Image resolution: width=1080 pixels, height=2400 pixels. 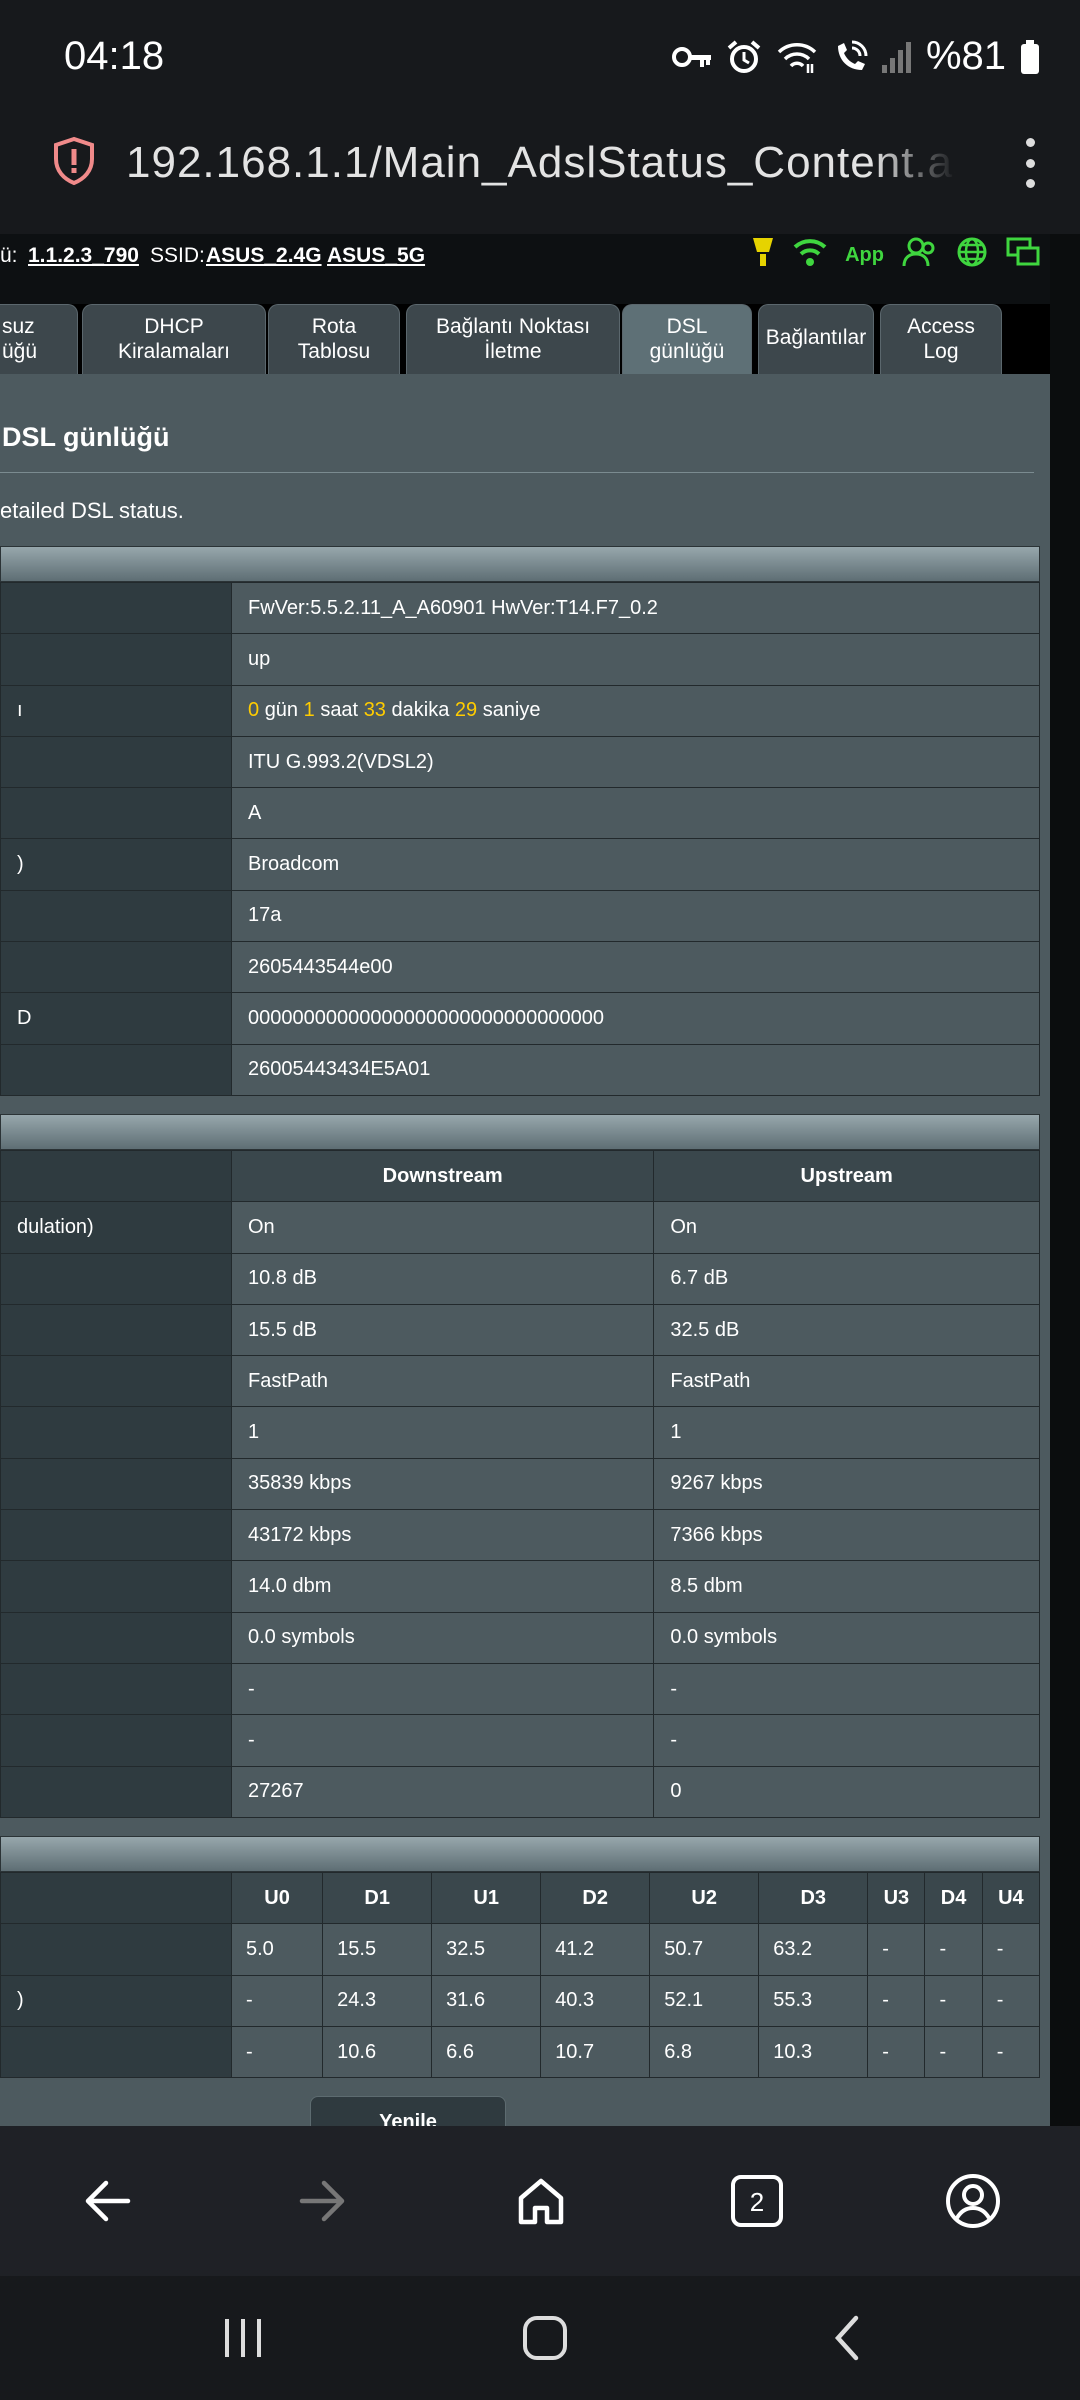 I want to click on table-row: 27267 0, so click(x=520, y=1791).